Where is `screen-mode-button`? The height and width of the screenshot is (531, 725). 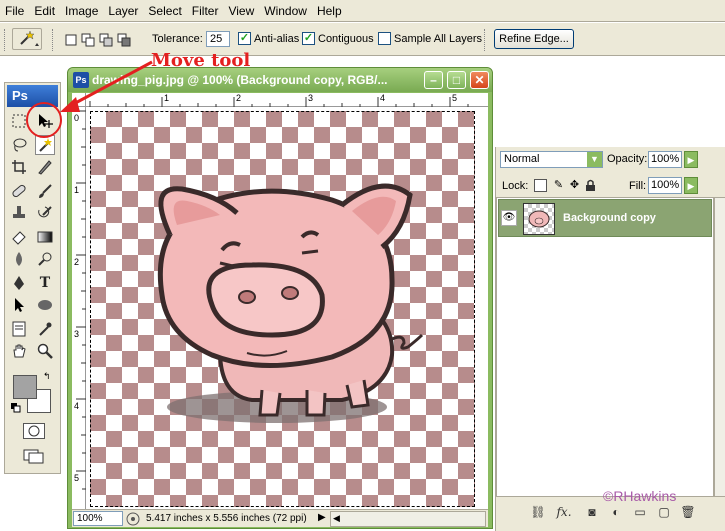
screen-mode-button is located at coordinates (34, 456).